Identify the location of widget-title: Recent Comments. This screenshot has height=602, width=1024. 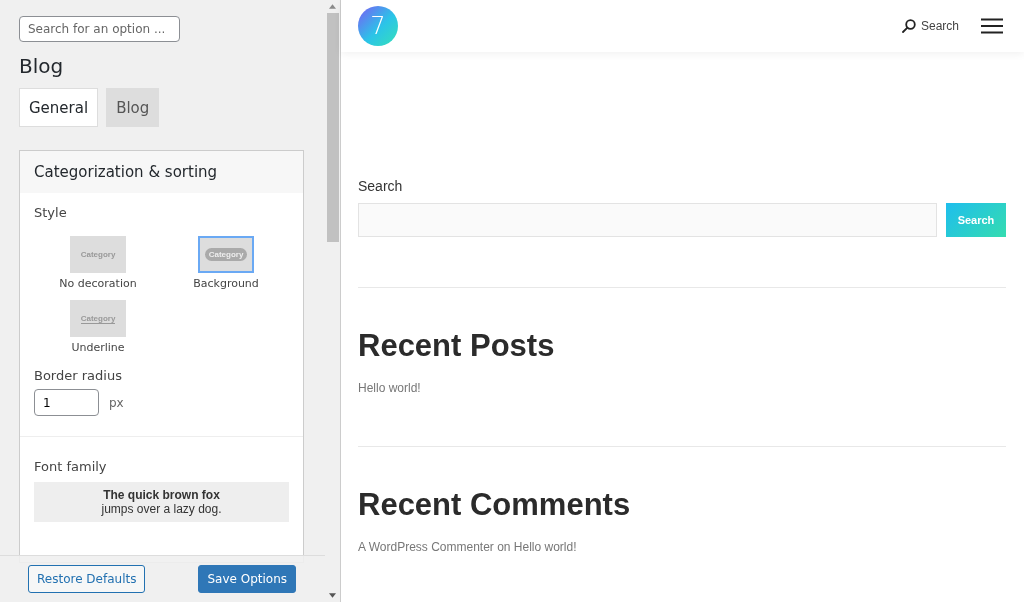
(495, 505).